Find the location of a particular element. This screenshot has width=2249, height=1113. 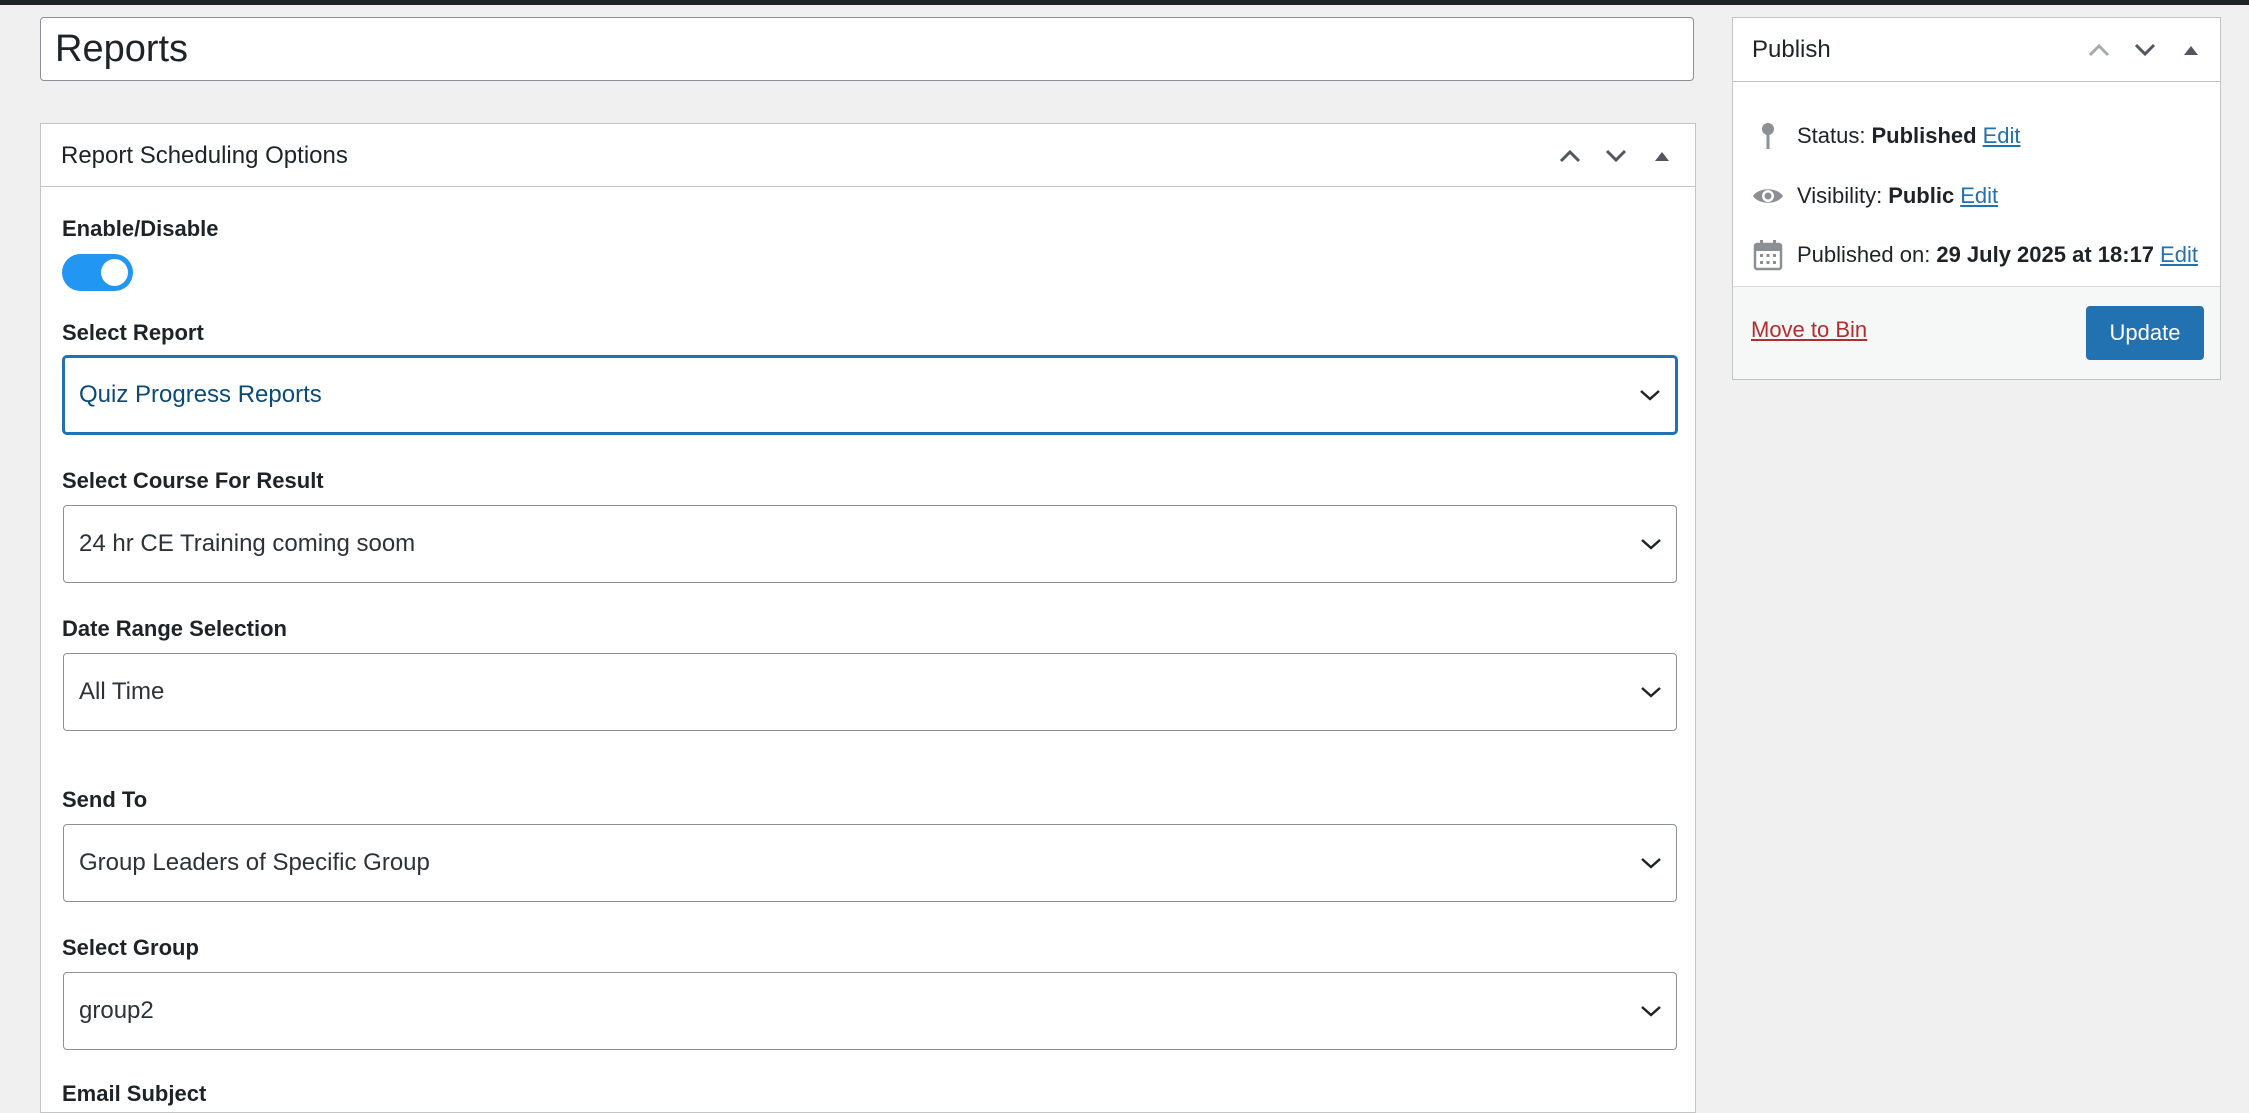

publish-header: Publish is located at coordinates (1976, 50).